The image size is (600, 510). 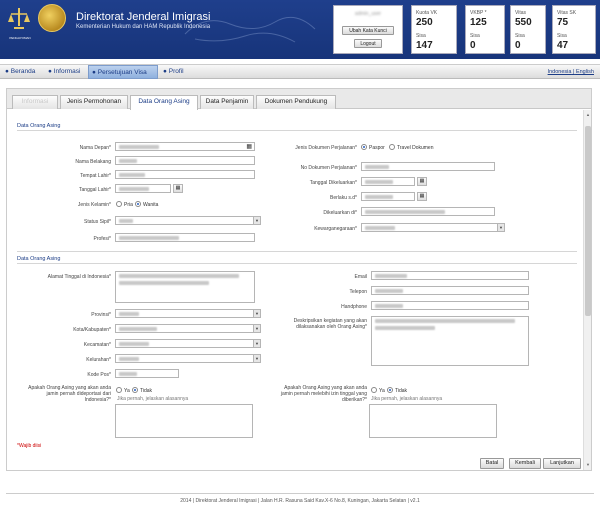 What do you see at coordinates (354, 307) in the screenshot?
I see `label-handphone: Handphone` at bounding box center [354, 307].